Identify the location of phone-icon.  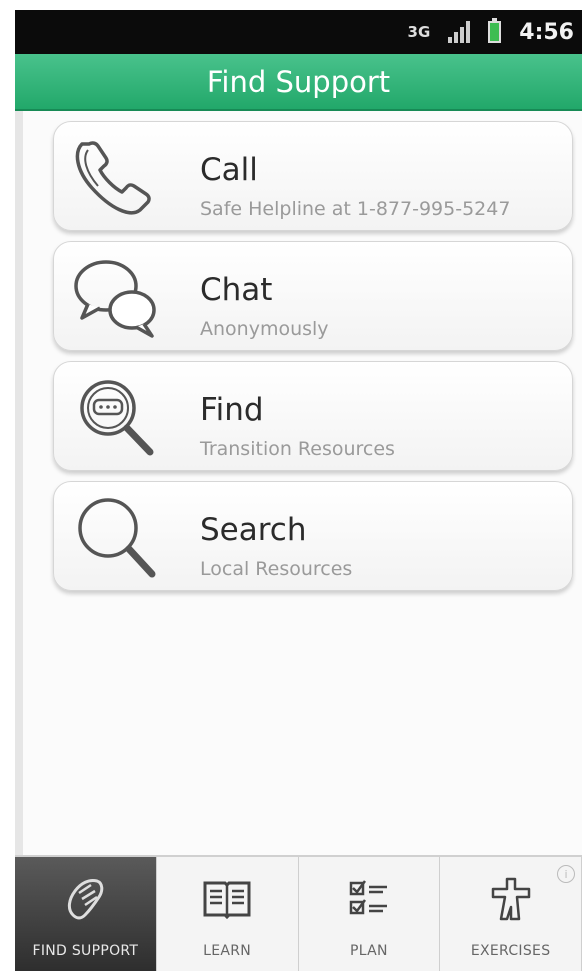
(113, 178).